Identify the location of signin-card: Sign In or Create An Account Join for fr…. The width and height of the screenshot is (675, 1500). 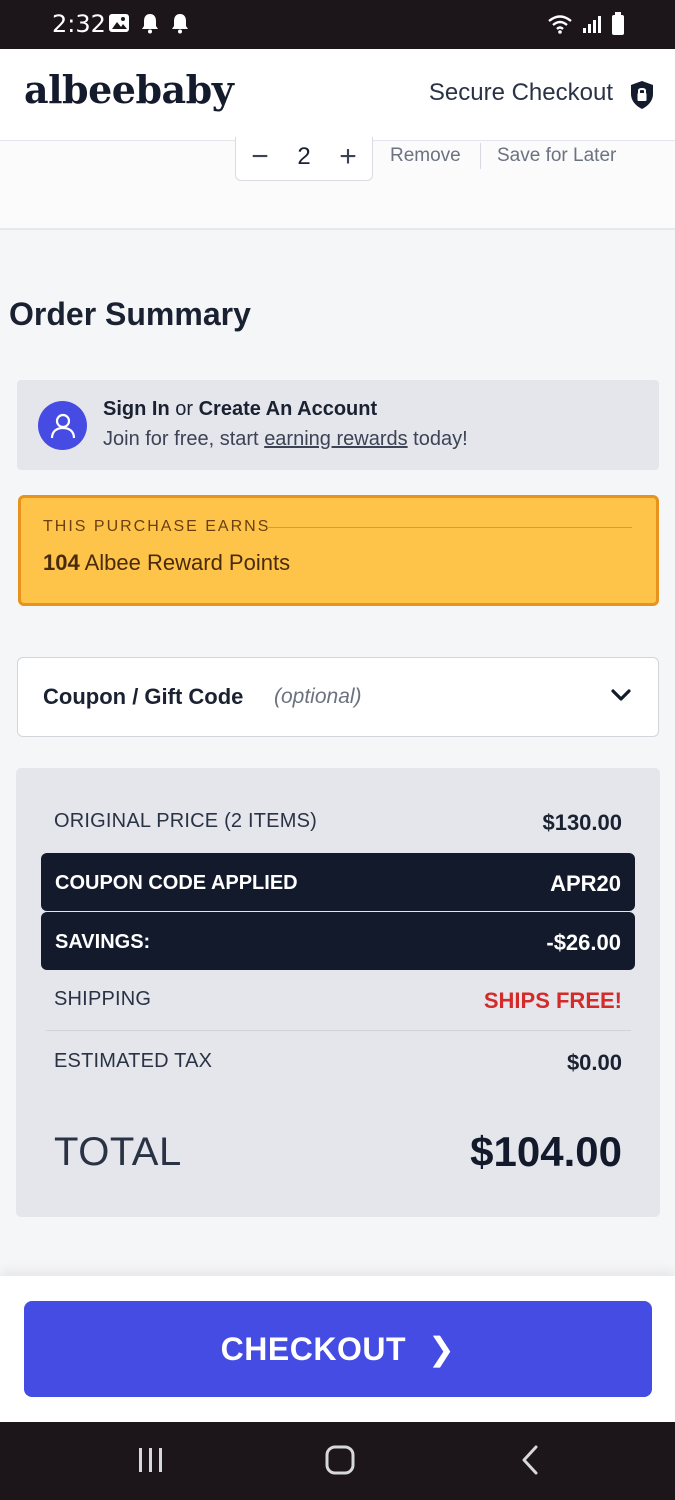
(338, 425).